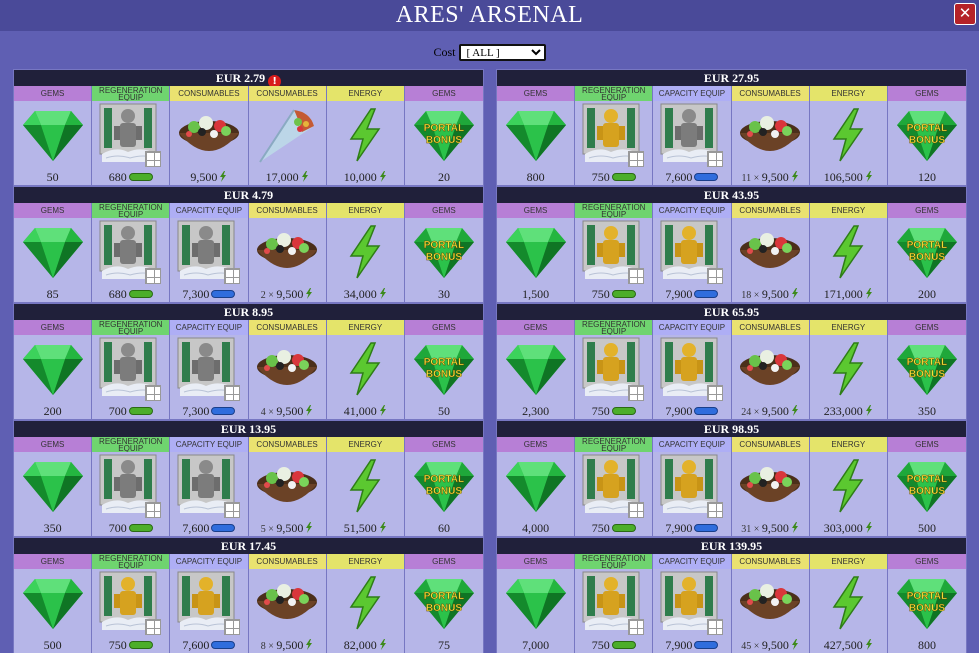  What do you see at coordinates (287, 603) in the screenshot?
I see `bundle-item-consumables: CONSUMABLES 8 × 9,500` at bounding box center [287, 603].